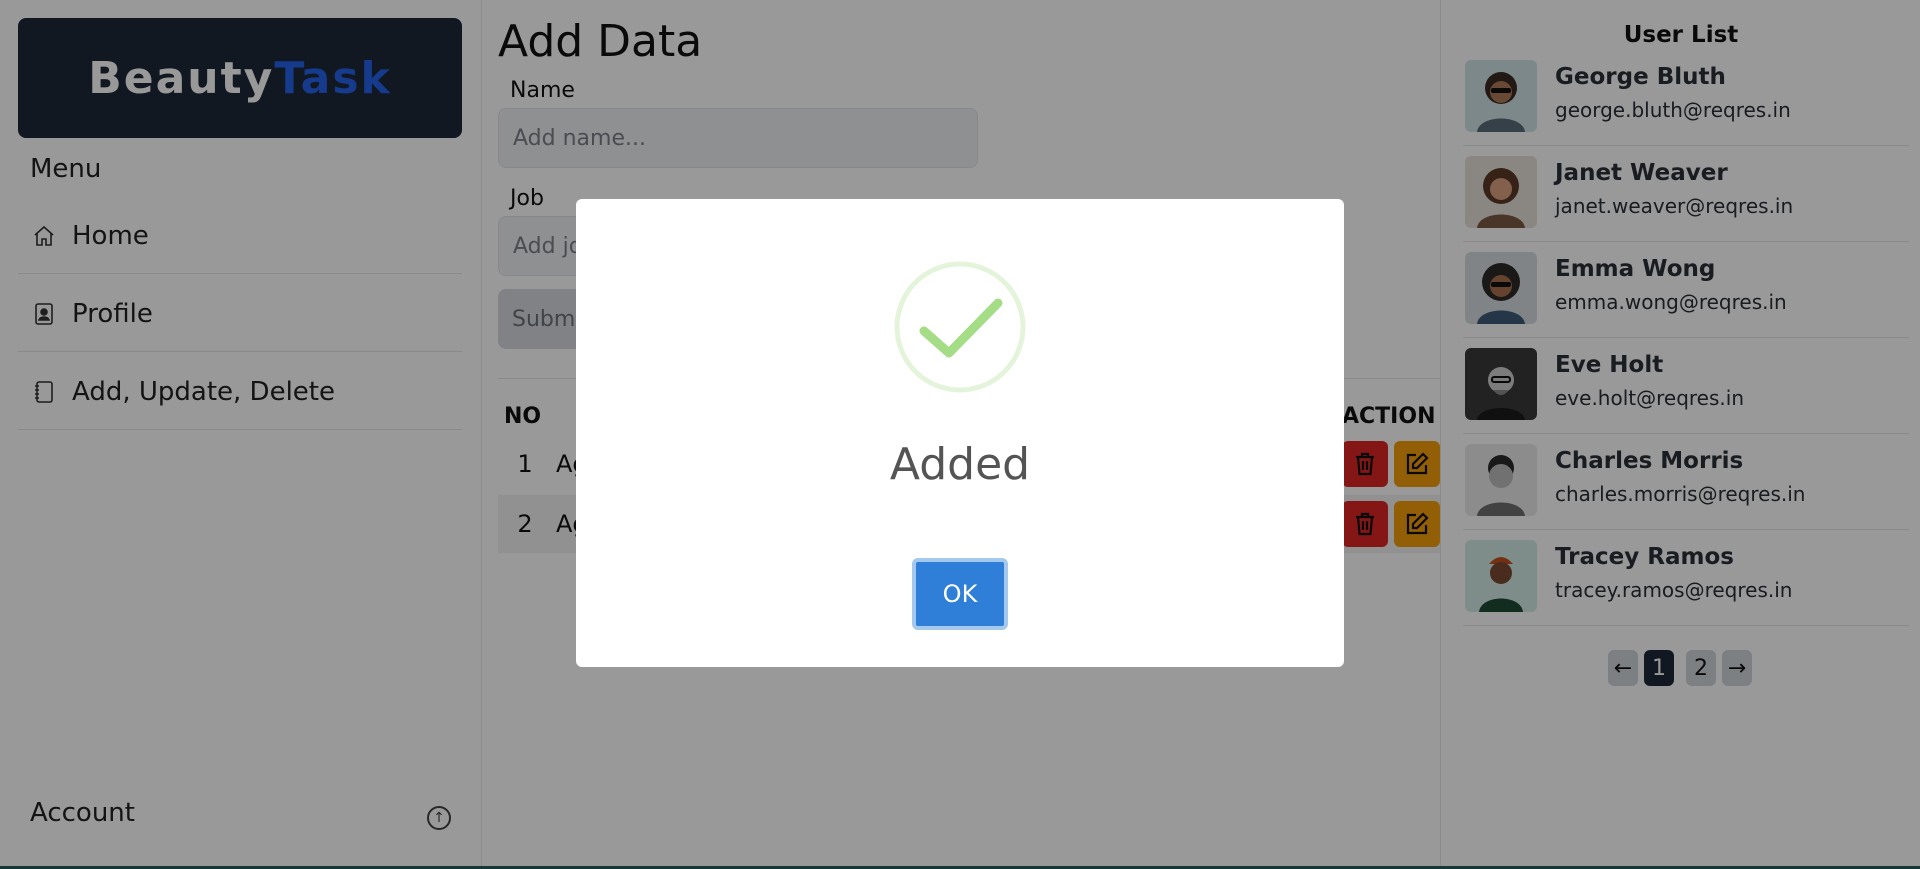 This screenshot has height=869, width=1920. What do you see at coordinates (960, 327) in the screenshot?
I see `success-check-icon` at bounding box center [960, 327].